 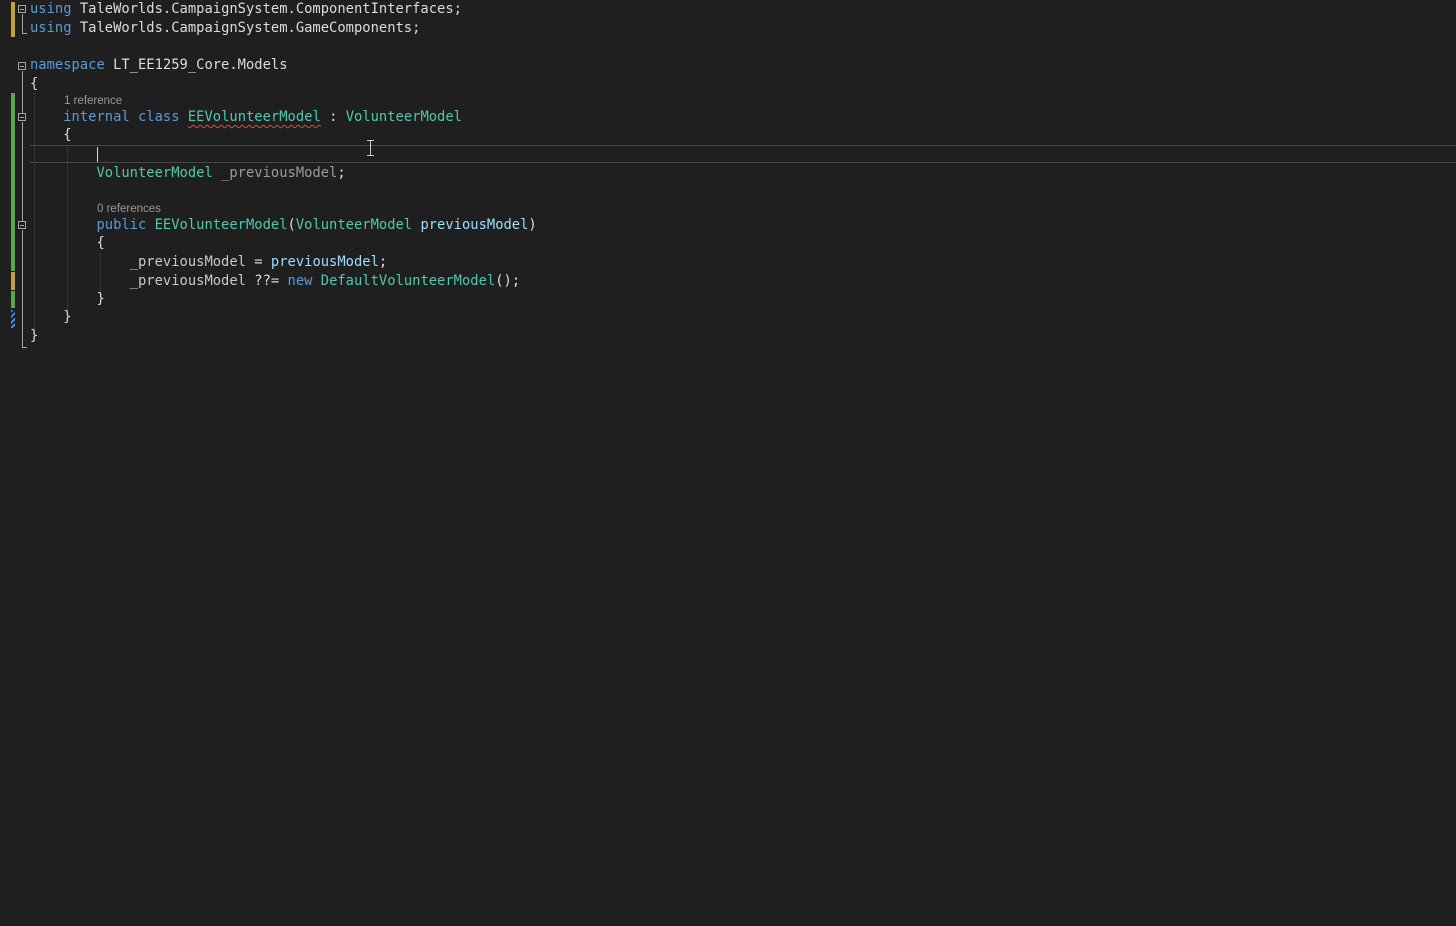 I want to click on code-line-assignment: _previousModel = previousModel;, so click(x=209, y=262).